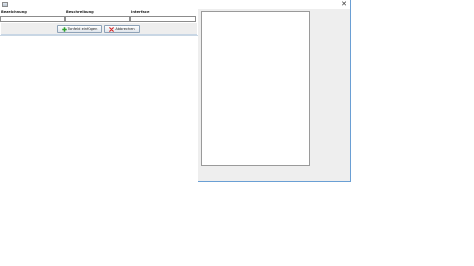 This screenshot has height=266, width=474. Describe the element at coordinates (175, 4) in the screenshot. I see `title-bar: ✕` at that location.